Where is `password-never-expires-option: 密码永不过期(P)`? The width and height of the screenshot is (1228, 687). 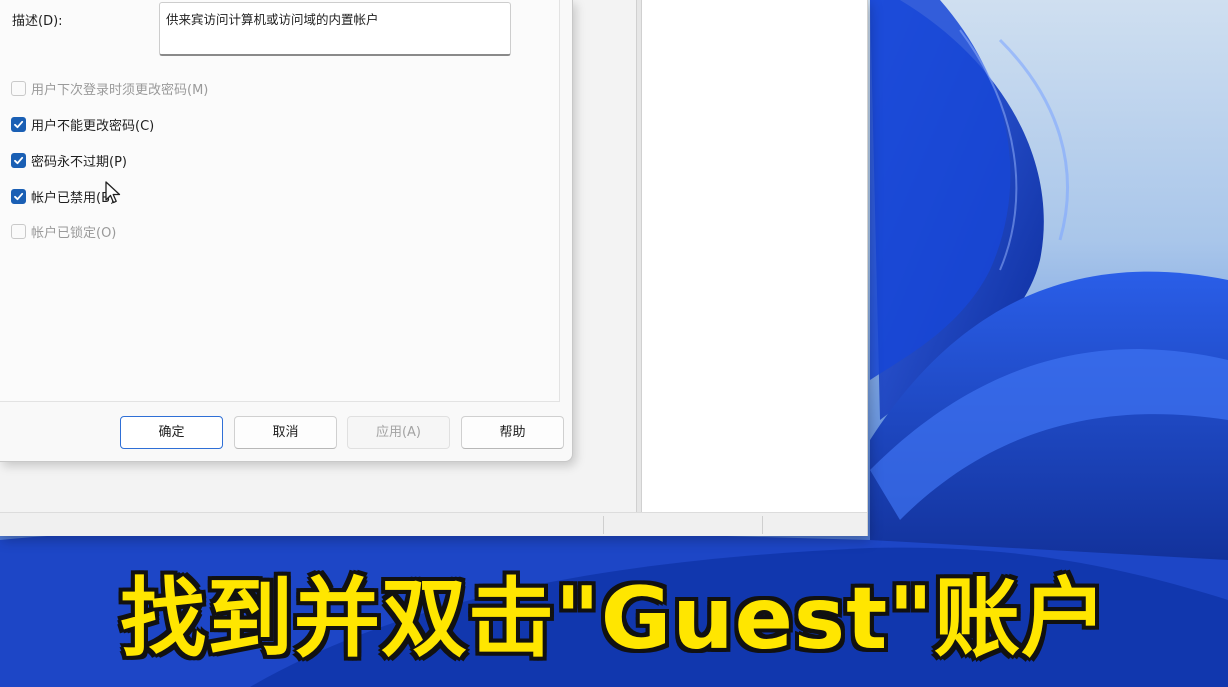
password-never-expires-option: 密码永不过期(P) is located at coordinates (69, 160).